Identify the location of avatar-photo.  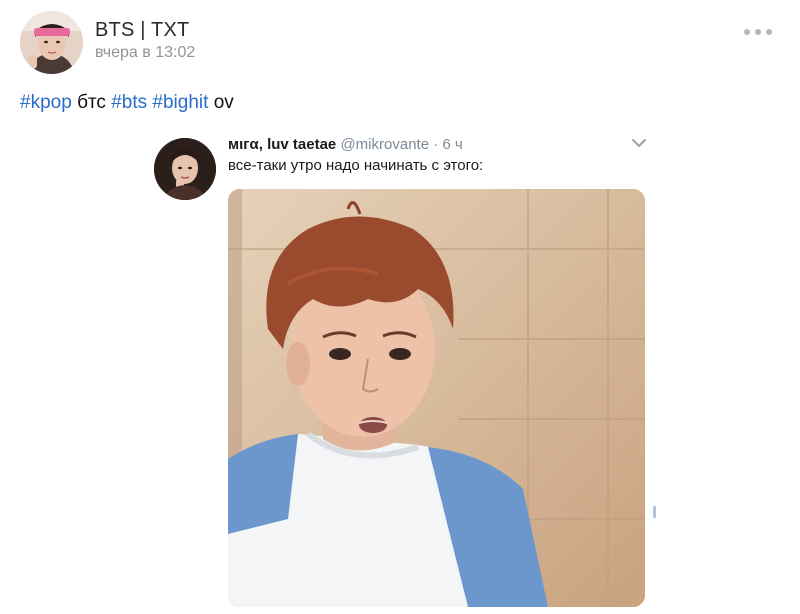
(51, 42).